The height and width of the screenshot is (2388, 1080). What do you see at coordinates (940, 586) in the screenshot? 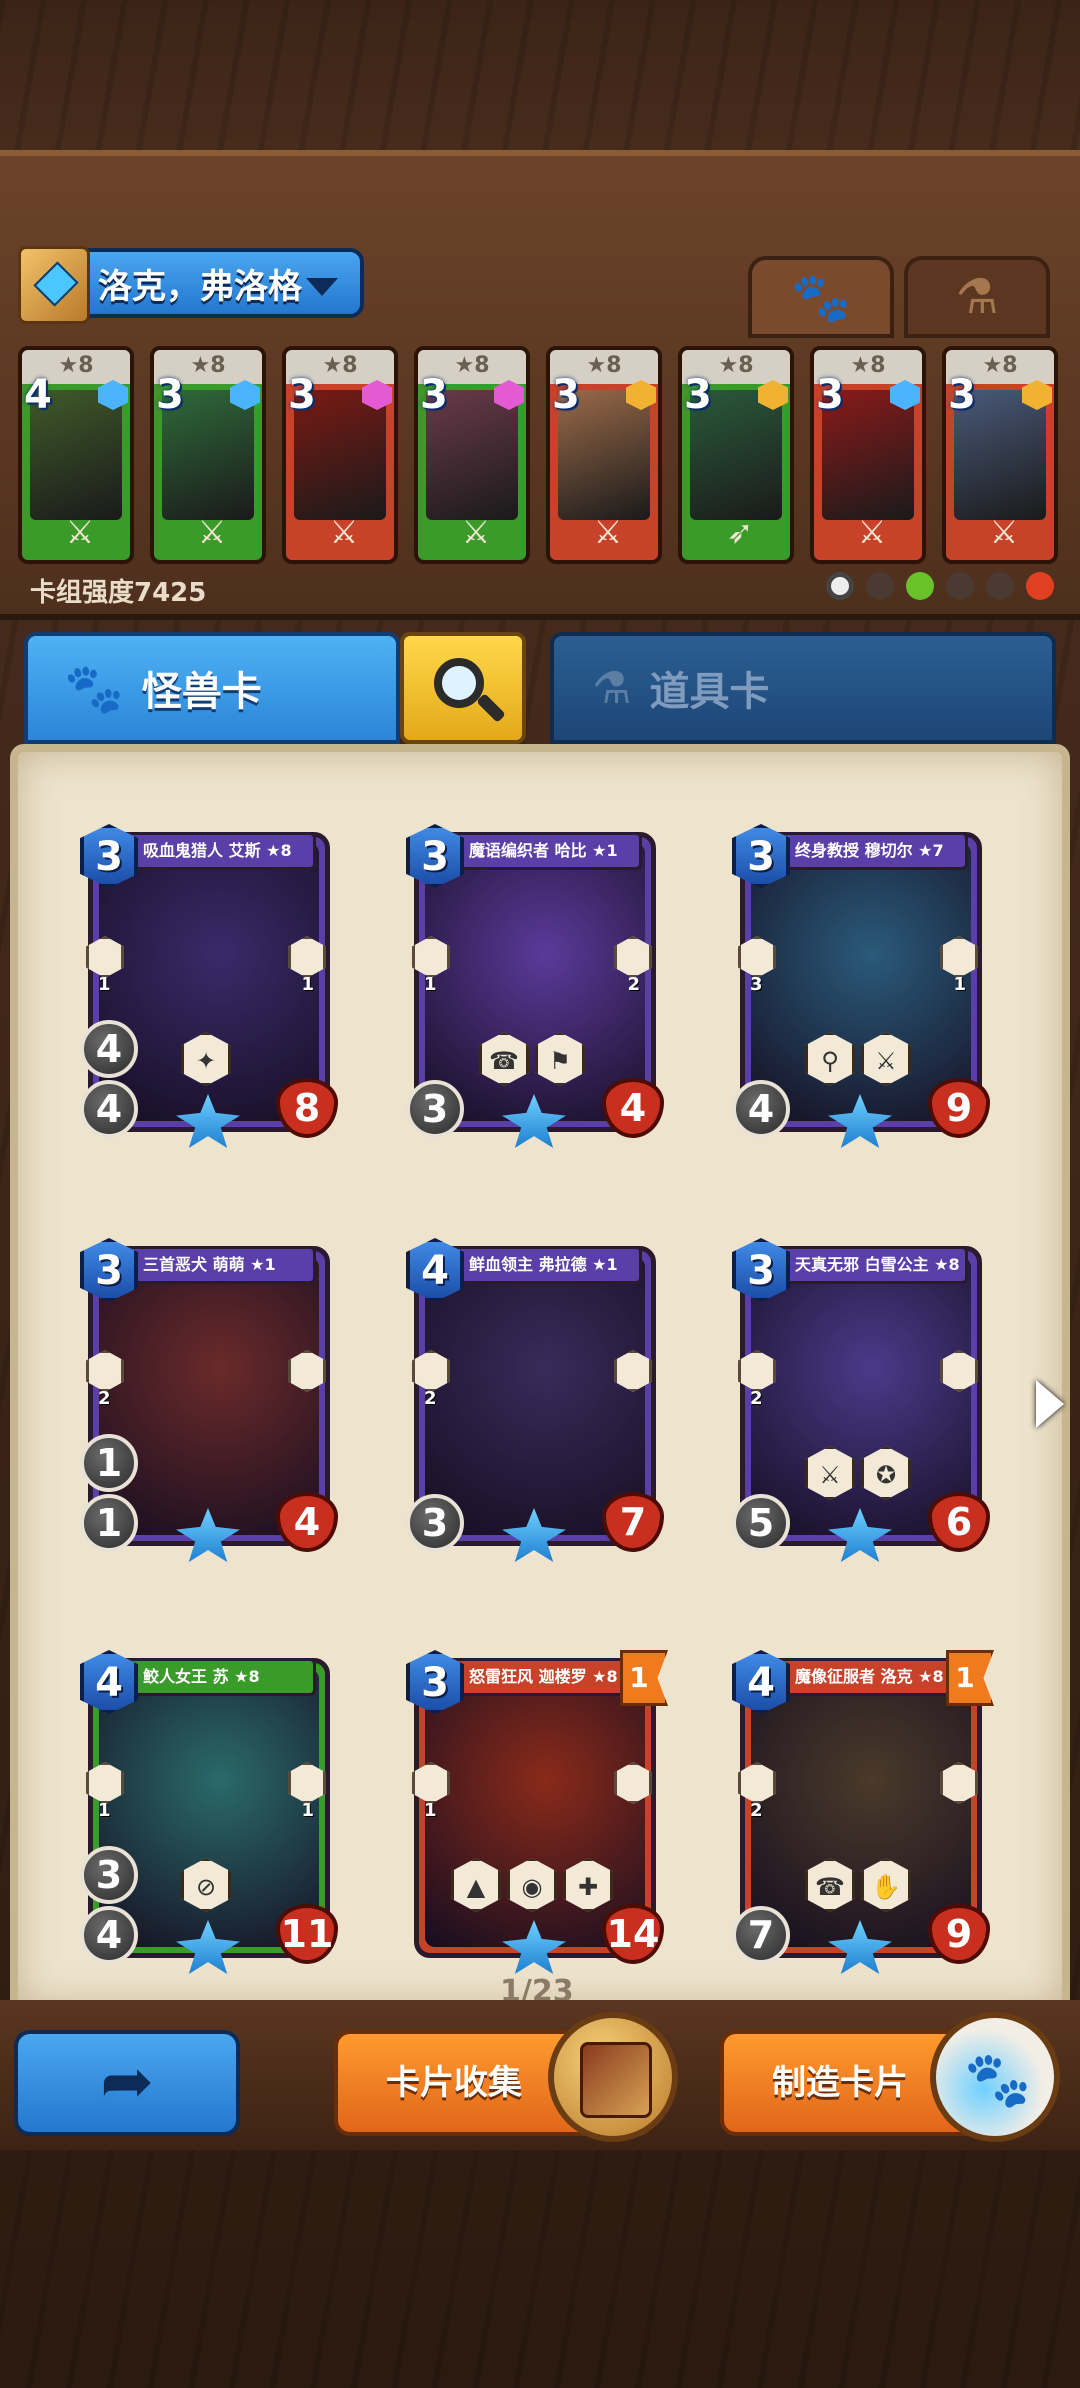
I see `element-icons` at bounding box center [940, 586].